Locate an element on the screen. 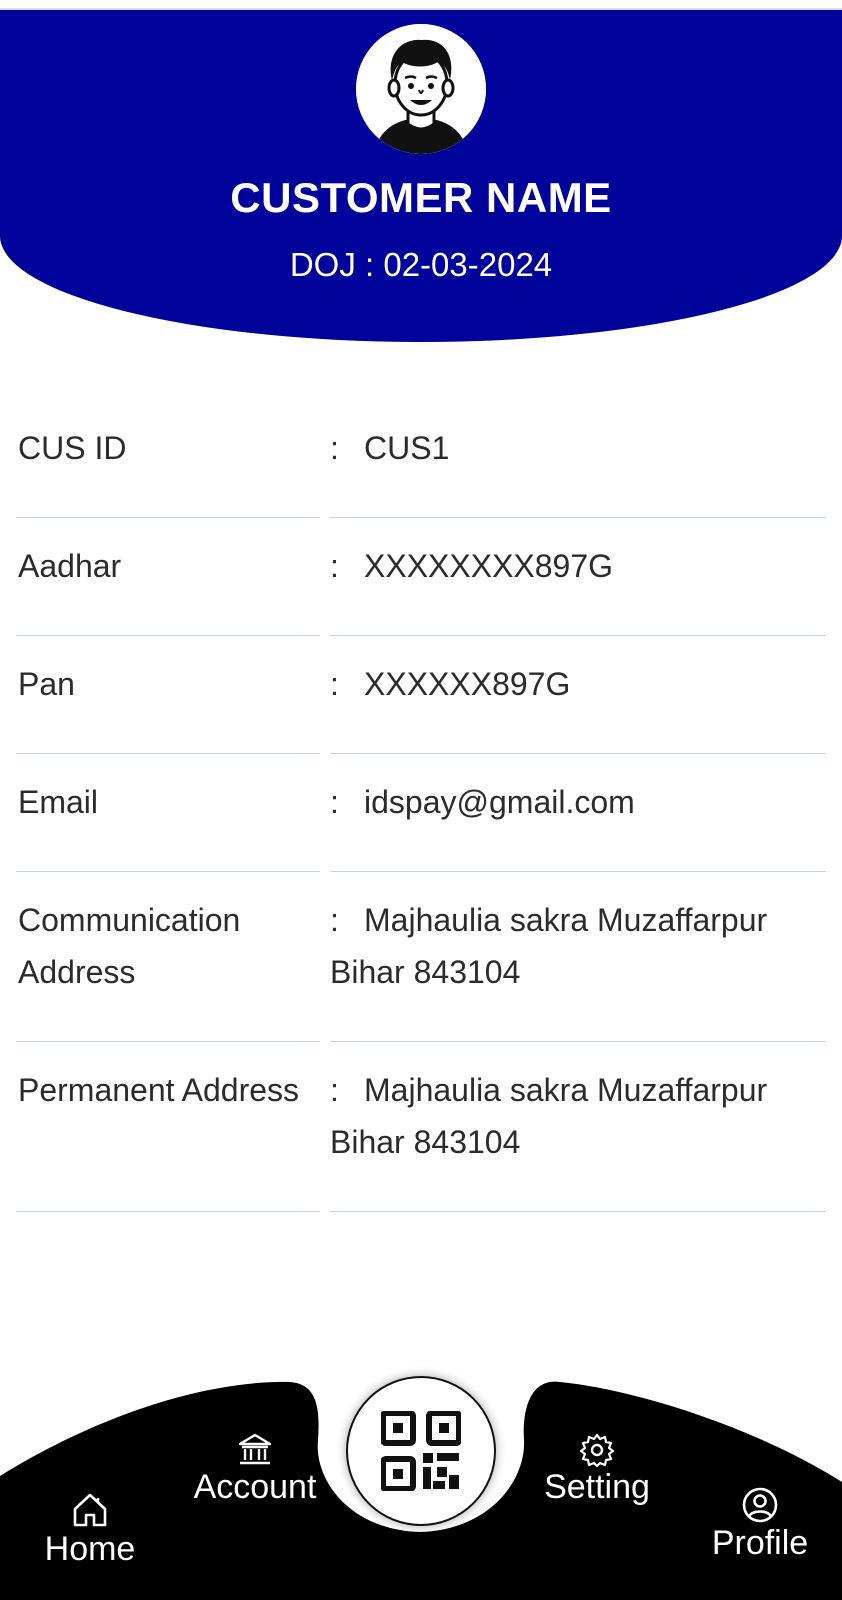  detail-value: : idspay@gmail.com is located at coordinates (580, 802).